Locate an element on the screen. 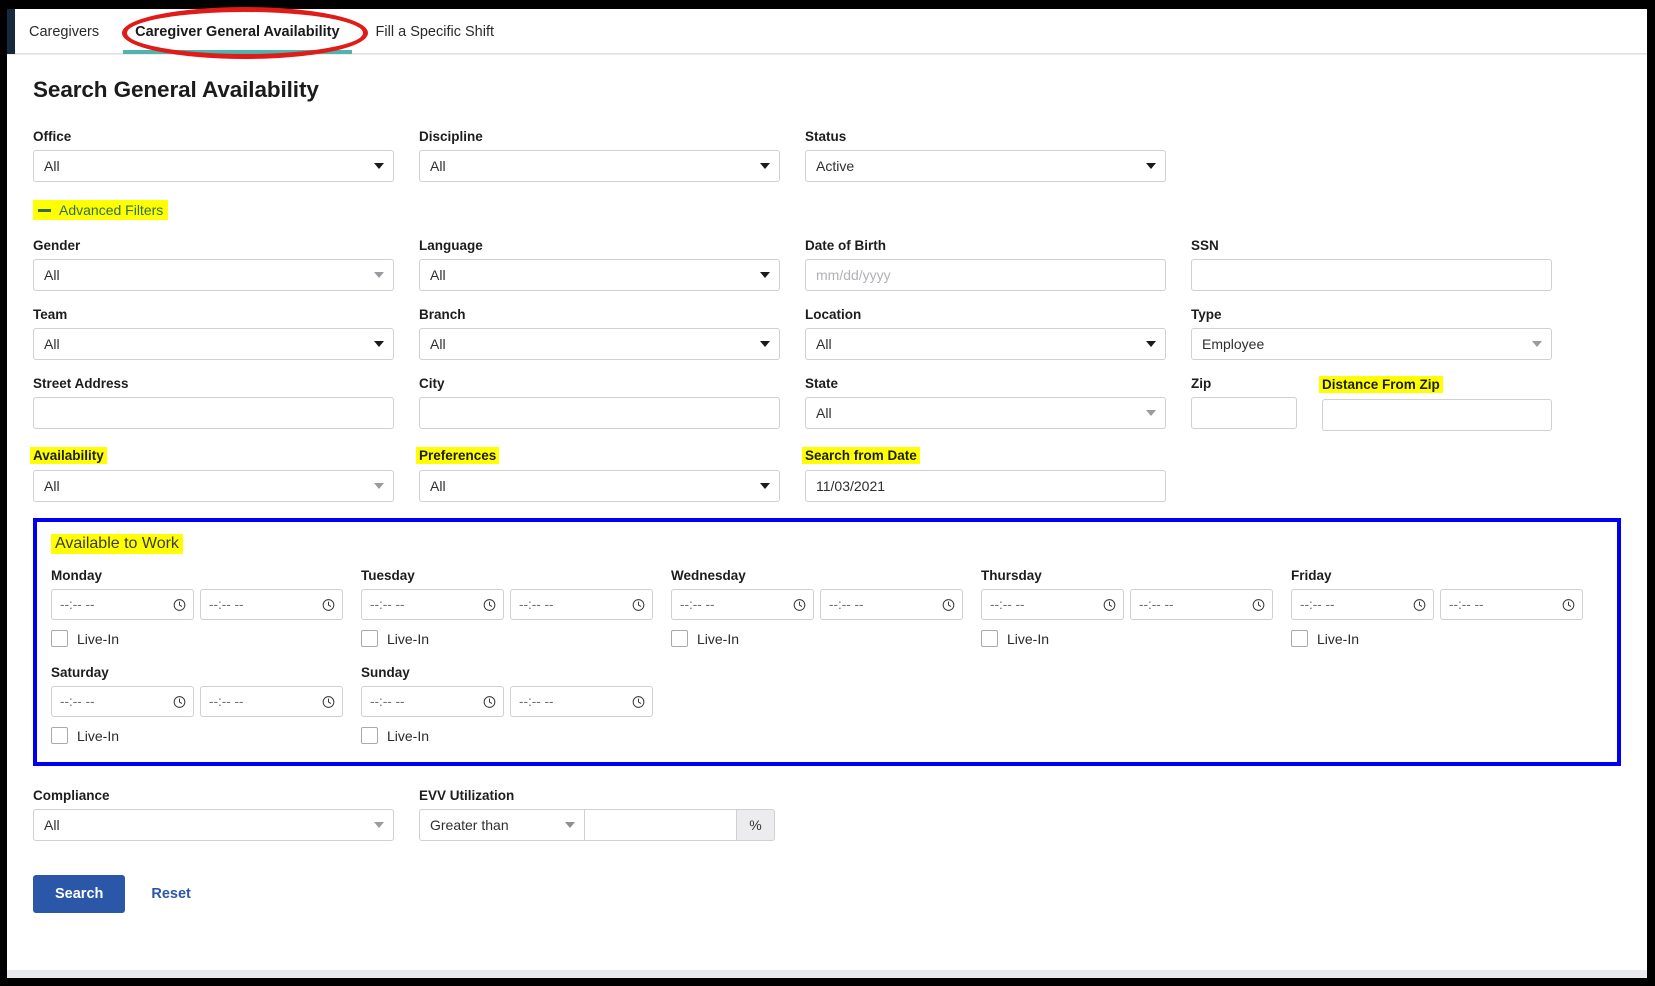  location-select: All is located at coordinates (985, 344).